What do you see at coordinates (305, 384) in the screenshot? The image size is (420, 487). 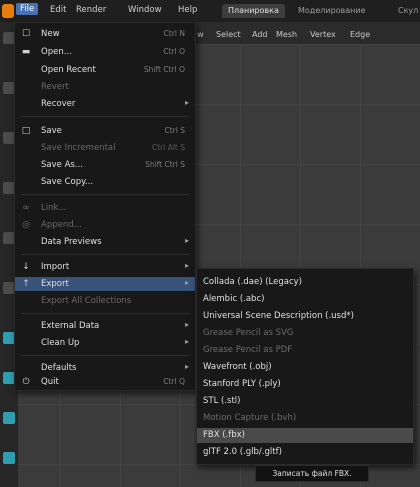 I see `export-stanford-ply: Stanford PLY (.ply)` at bounding box center [305, 384].